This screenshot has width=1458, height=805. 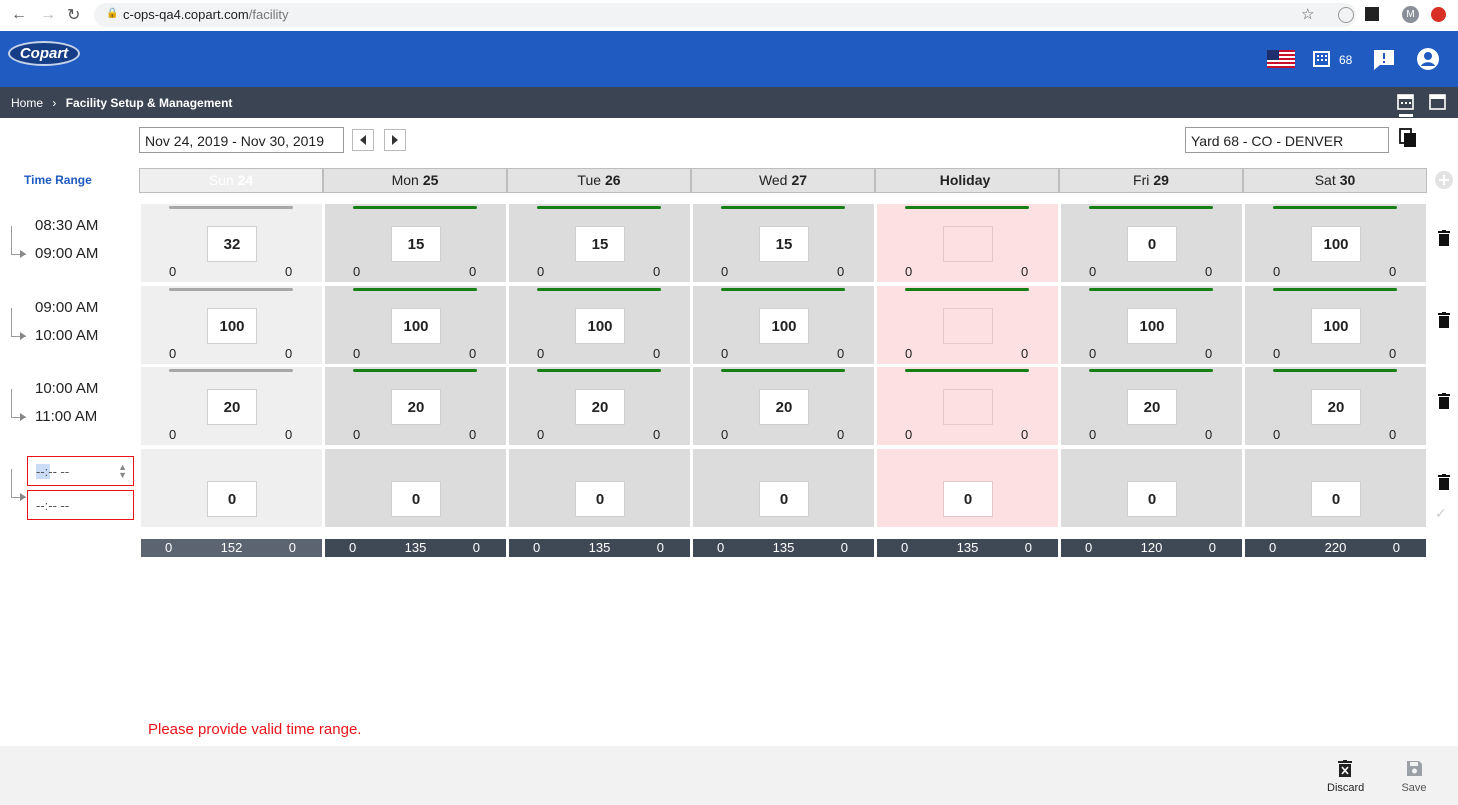 I want to click on breadcrumb-home: Home, so click(x=27, y=103).